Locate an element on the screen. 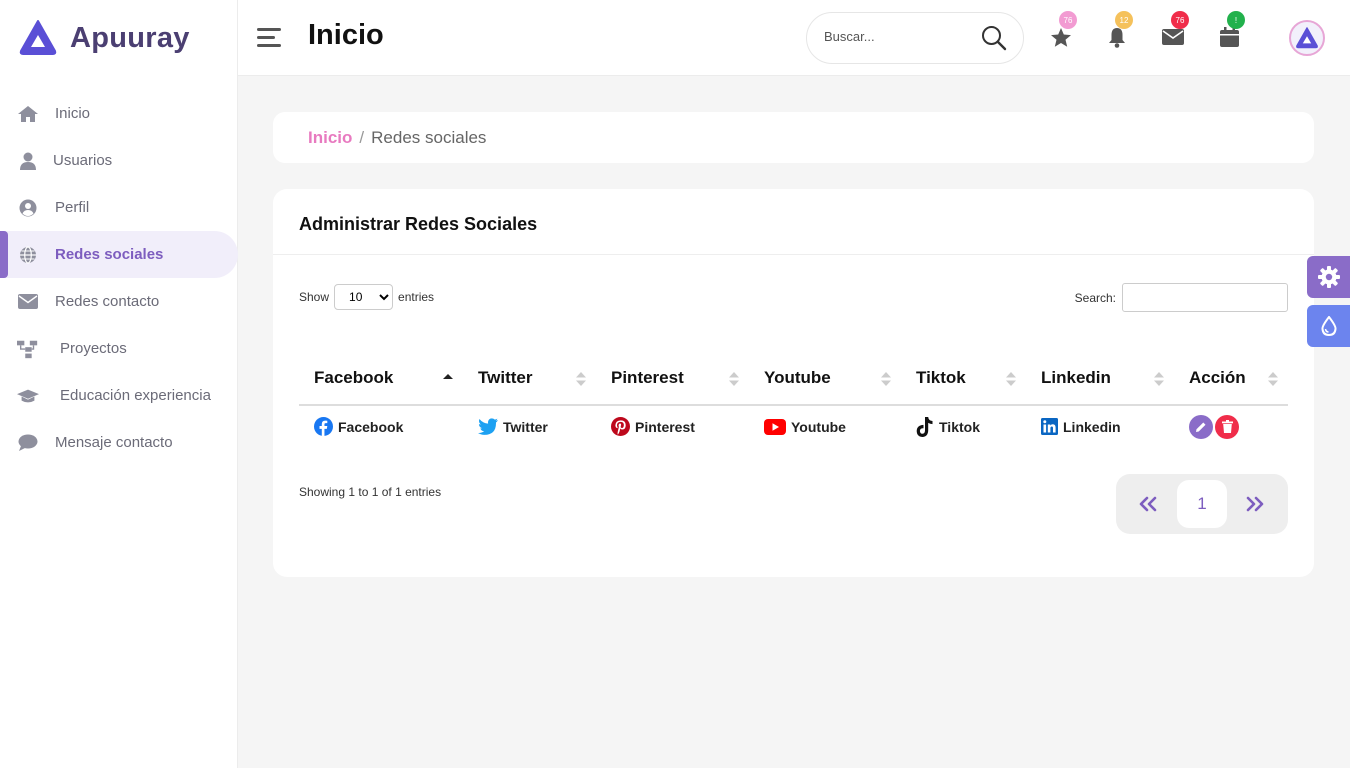 This screenshot has height=768, width=1350. pagination-previous-button is located at coordinates (1148, 504).